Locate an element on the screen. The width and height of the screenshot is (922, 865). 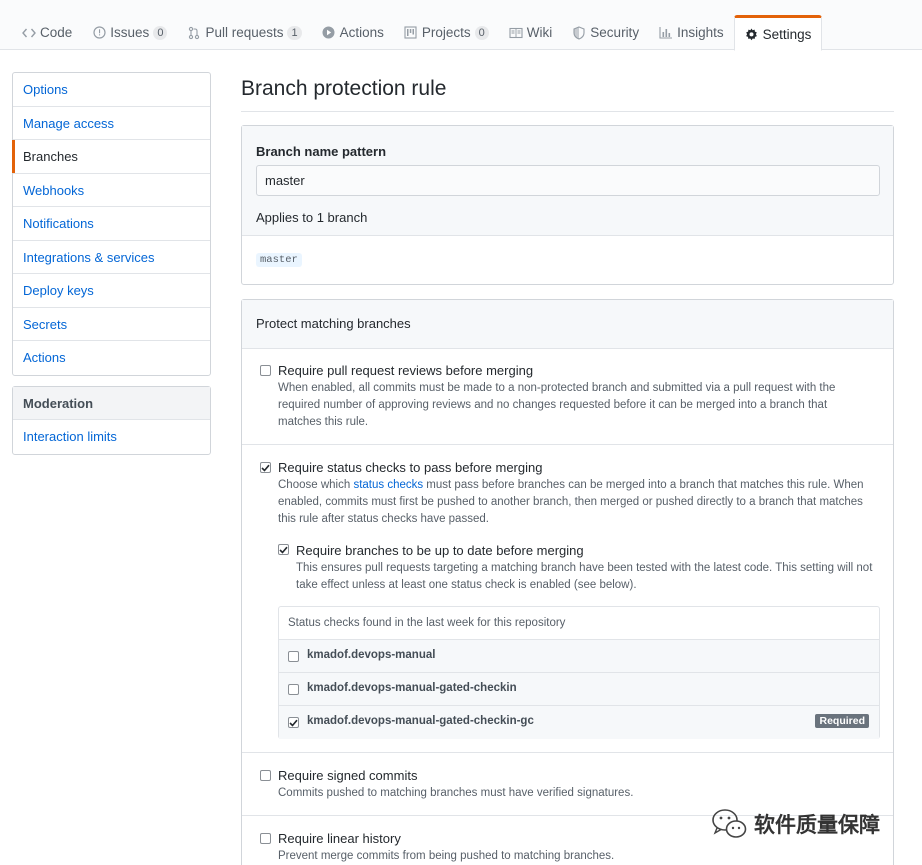
sidebar-item-options: Options is located at coordinates (111, 90).